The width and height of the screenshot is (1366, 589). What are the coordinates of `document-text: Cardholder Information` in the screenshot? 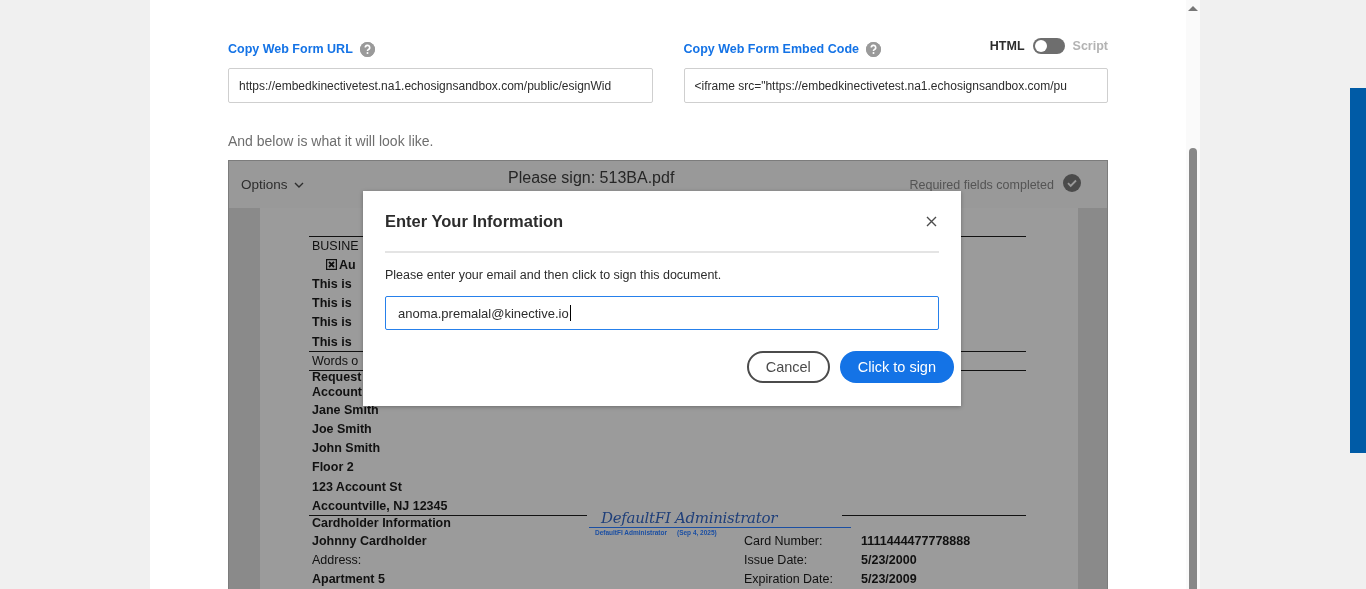 It's located at (381, 524).